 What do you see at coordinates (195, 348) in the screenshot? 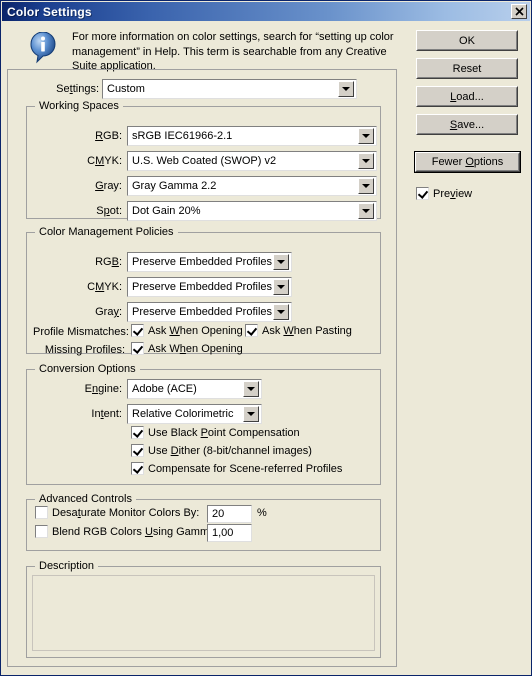
I see `missing-profiles-ask-opening-label: Ask When Opening` at bounding box center [195, 348].